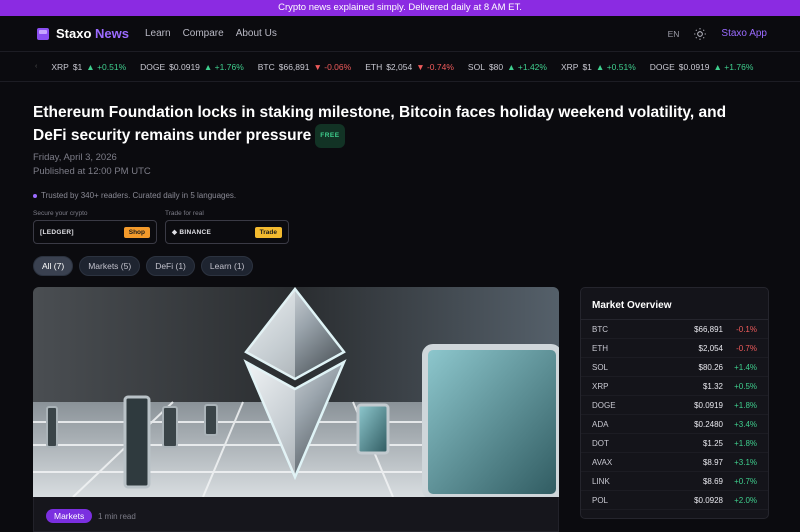 This screenshot has height=532, width=800. What do you see at coordinates (600, 500) in the screenshot?
I see `market-sym: POL` at bounding box center [600, 500].